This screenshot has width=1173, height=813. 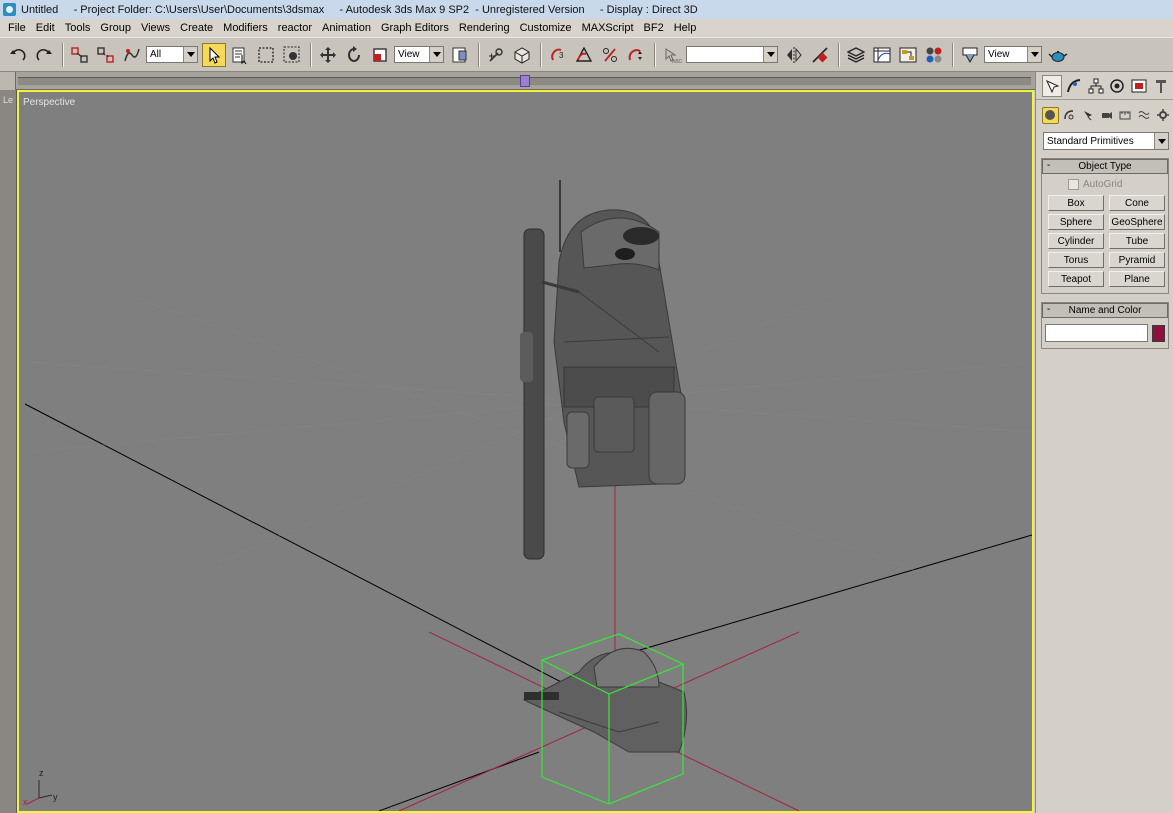 What do you see at coordinates (1074, 86) in the screenshot?
I see `tab-modify` at bounding box center [1074, 86].